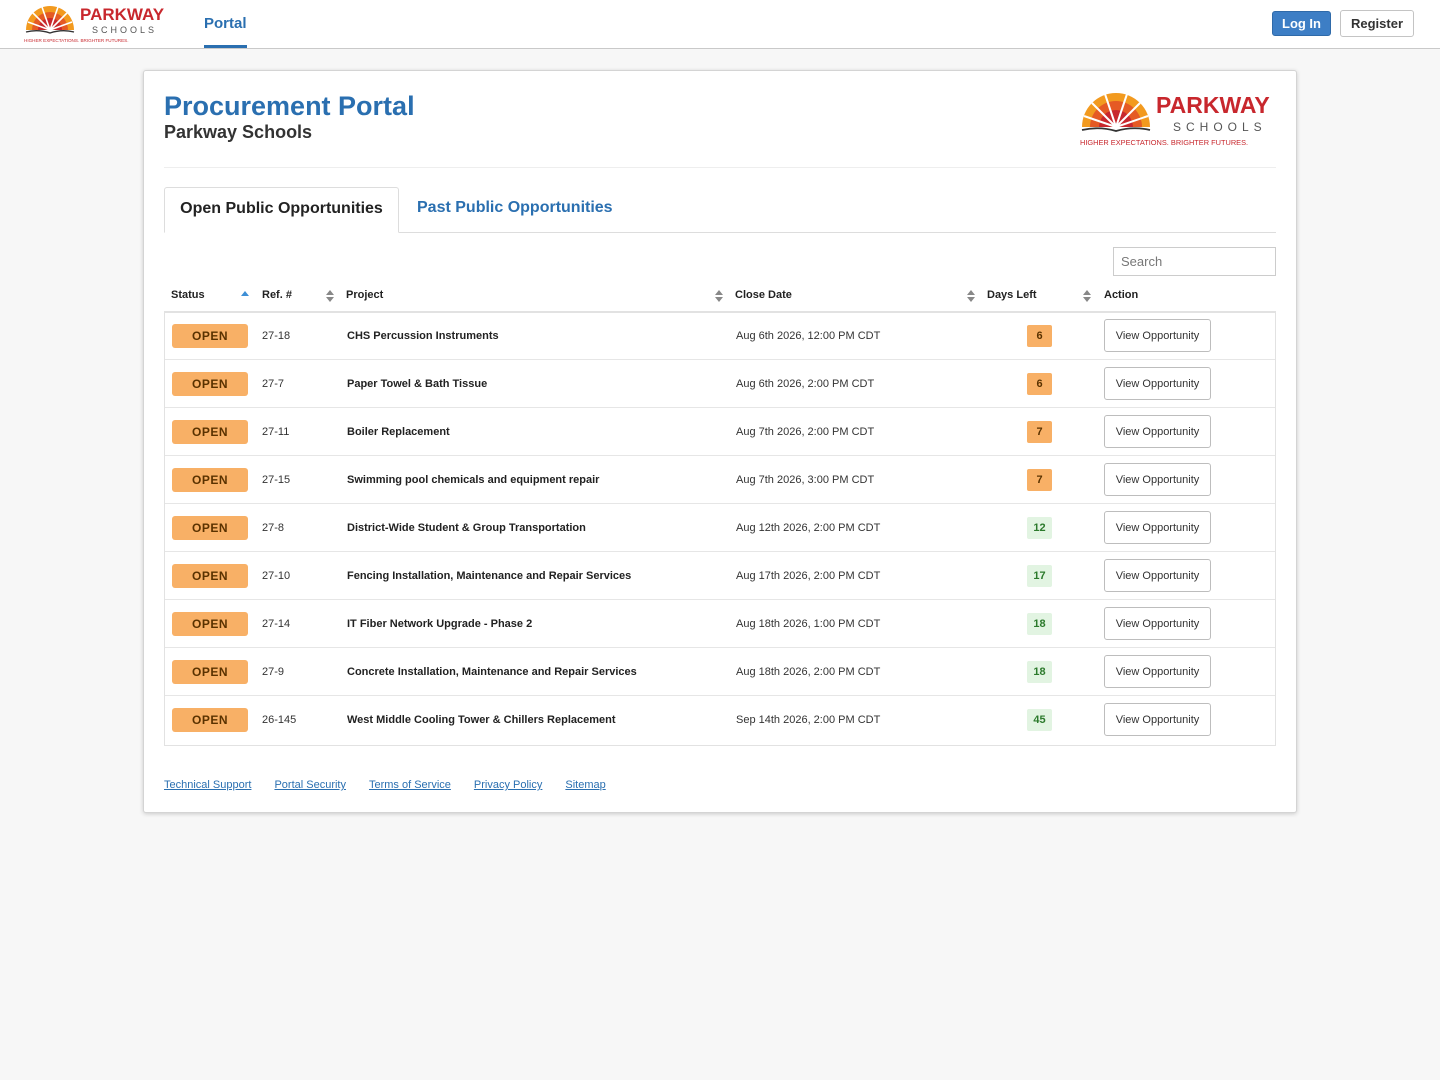 The image size is (1440, 1080). What do you see at coordinates (273, 384) in the screenshot?
I see `ref-number: 27-7` at bounding box center [273, 384].